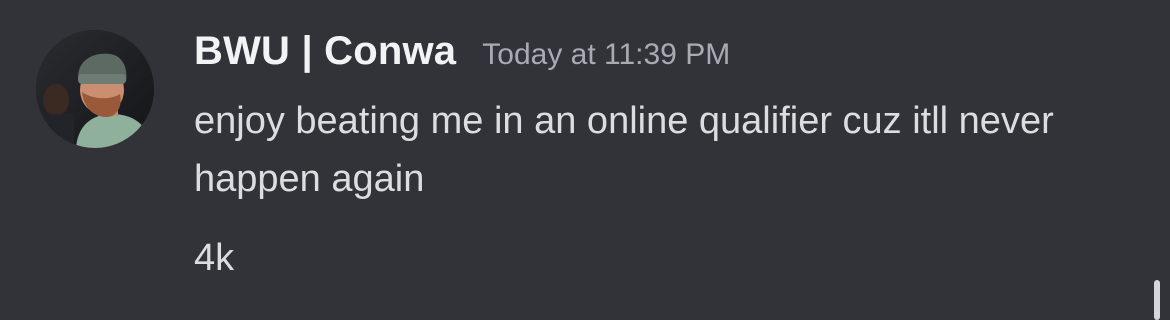 This screenshot has width=1170, height=320. Describe the element at coordinates (462, 55) in the screenshot. I see `message-header: BWU | Conwa Today at 11:39 PM` at that location.